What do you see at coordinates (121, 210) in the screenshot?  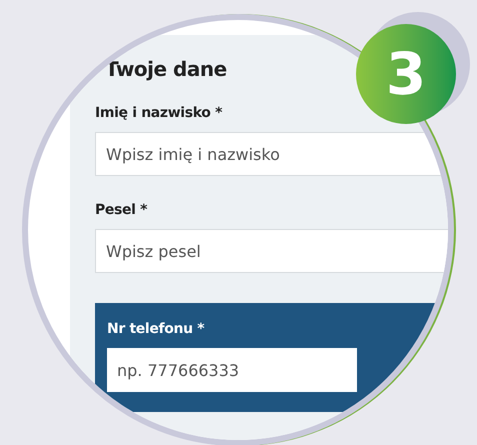 I see `field-label: Pesel *` at bounding box center [121, 210].